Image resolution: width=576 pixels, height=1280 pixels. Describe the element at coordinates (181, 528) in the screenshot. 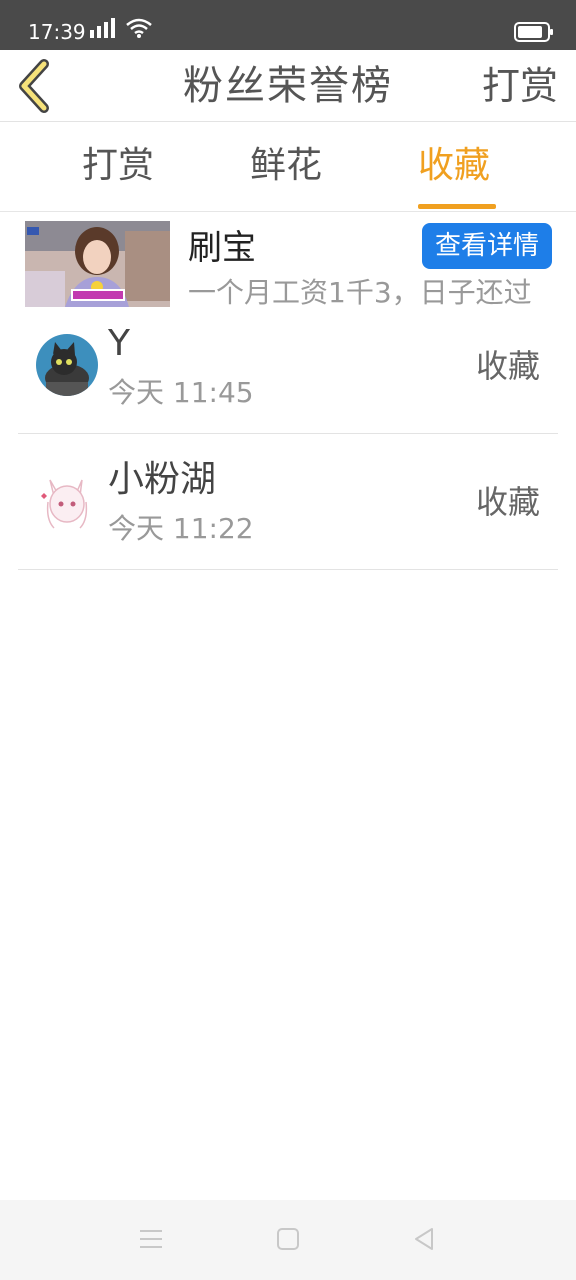

I see `favorite-time: 今天 11:22` at that location.